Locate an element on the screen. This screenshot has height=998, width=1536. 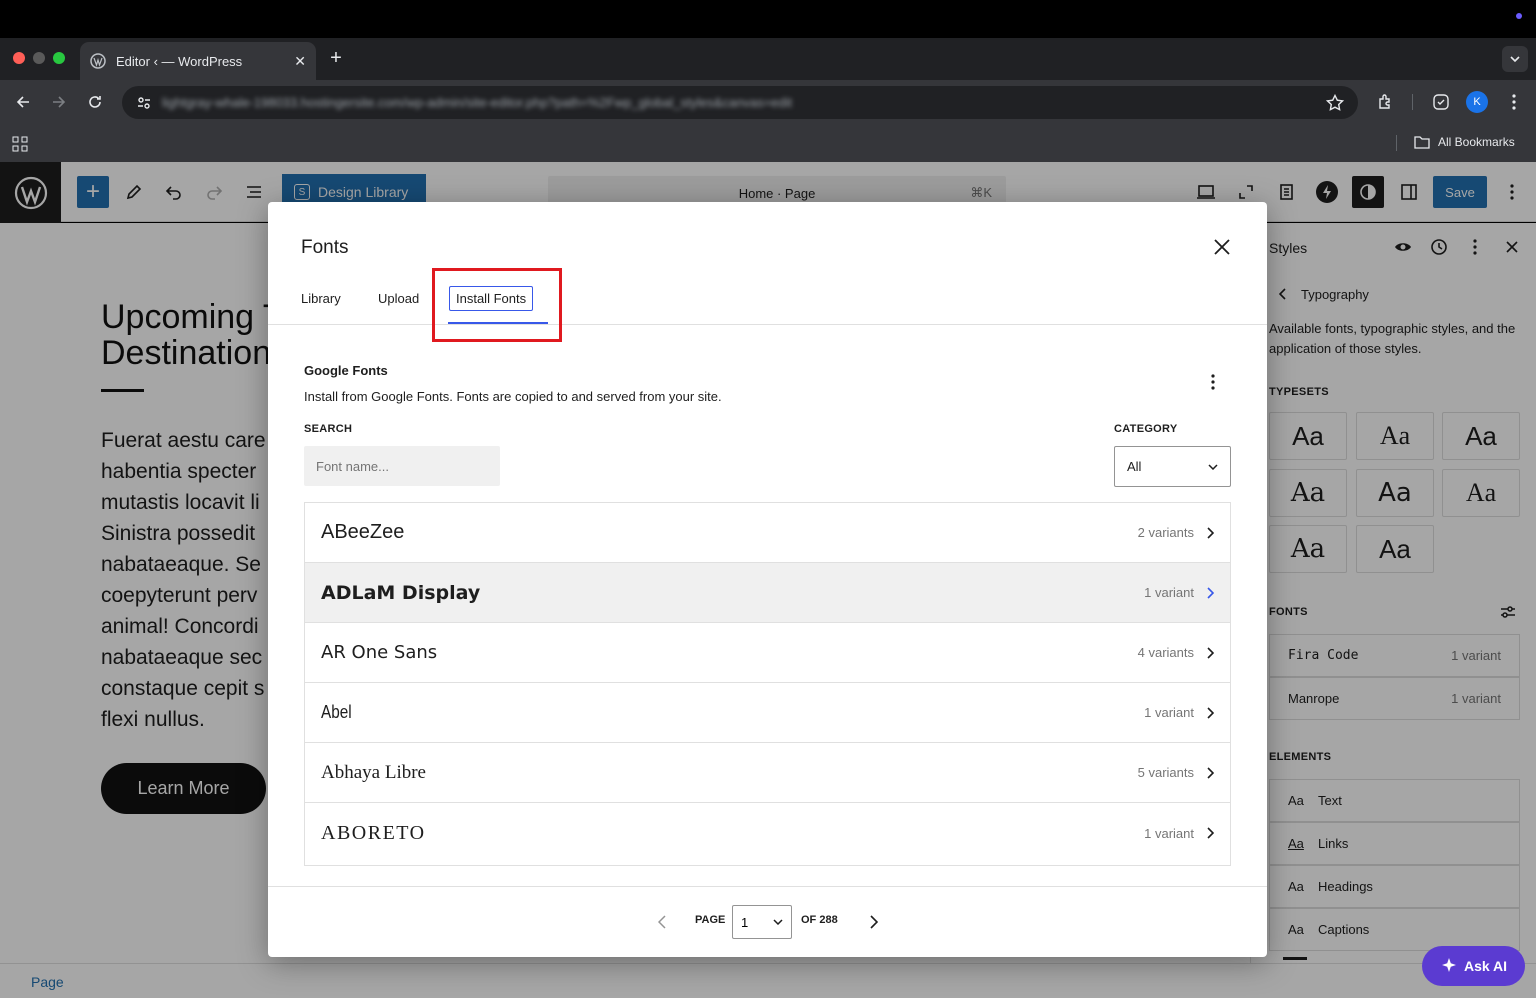
font-row-abhaya-libre: Abhaya Libre 5 variants is located at coordinates (767, 773).